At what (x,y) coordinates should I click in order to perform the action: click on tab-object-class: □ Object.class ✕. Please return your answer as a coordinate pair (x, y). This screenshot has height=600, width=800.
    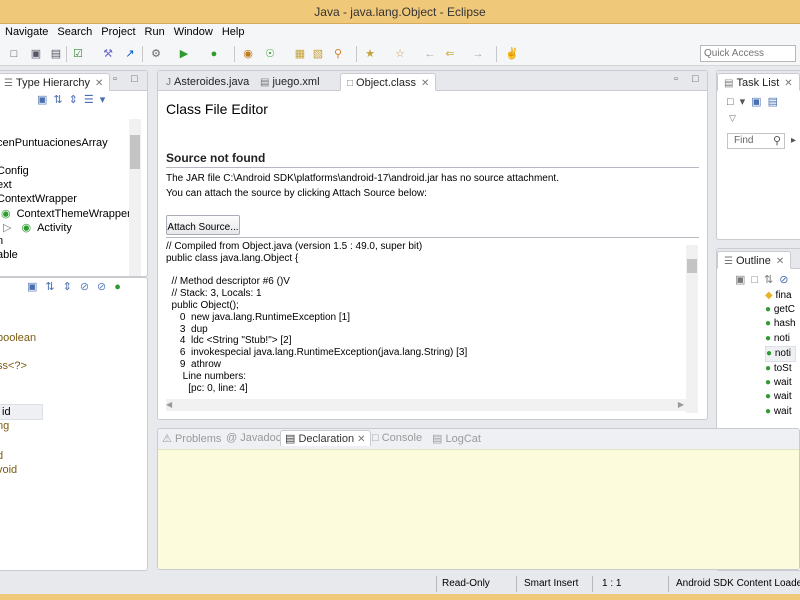
    Looking at the image, I should click on (388, 82).